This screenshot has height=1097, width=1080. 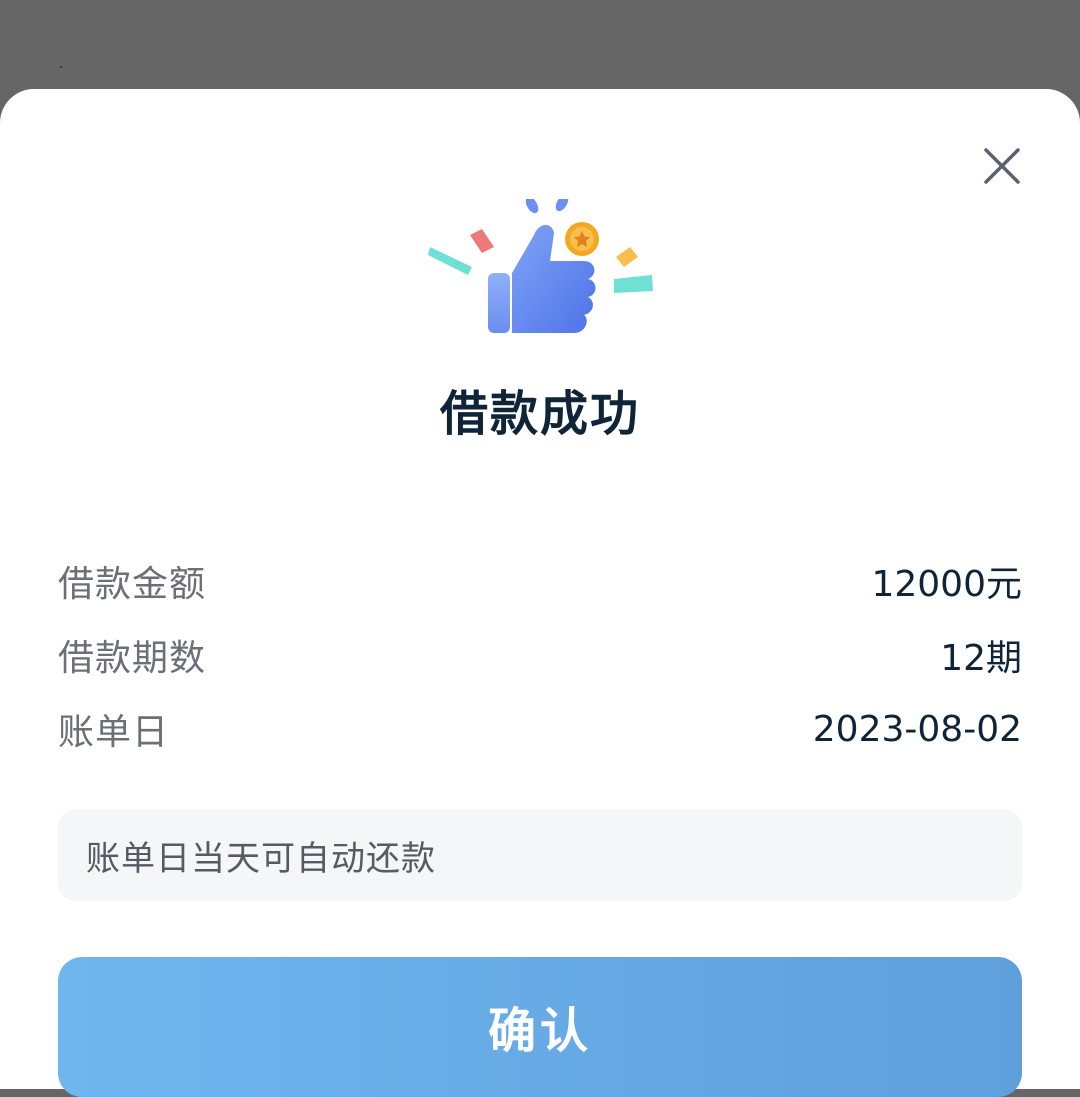 What do you see at coordinates (946, 584) in the screenshot?
I see `loan-amount-value: 12000元` at bounding box center [946, 584].